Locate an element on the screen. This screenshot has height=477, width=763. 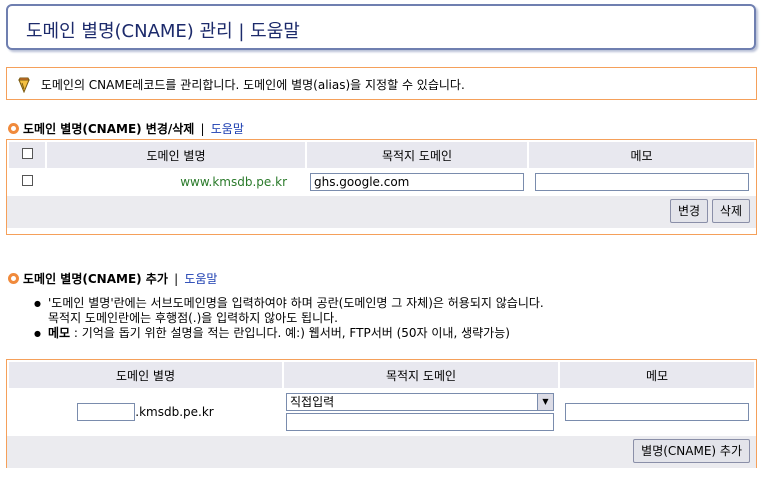
add-cname-button: 별명(CNAME) 추가 is located at coordinates (691, 451).